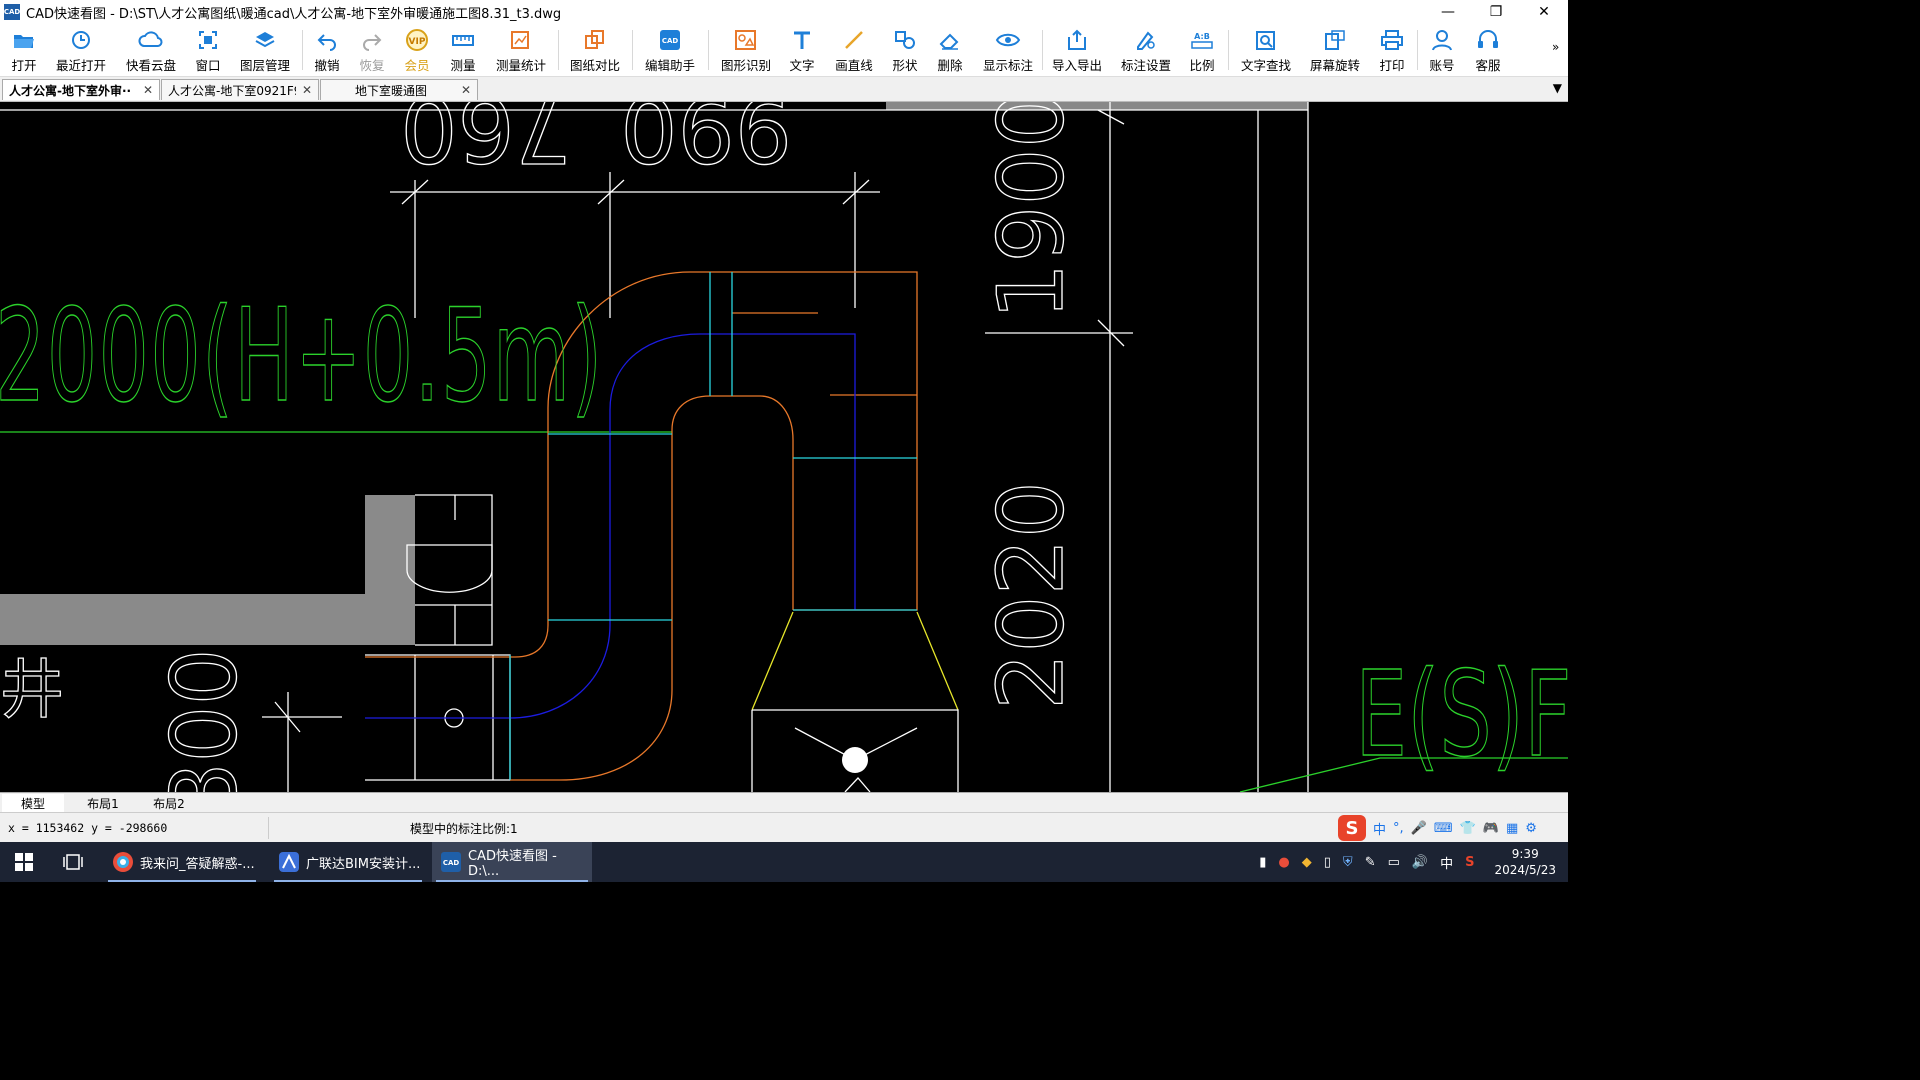 The width and height of the screenshot is (1920, 1080). Describe the element at coordinates (1442, 40) in the screenshot. I see `user-icon` at that location.